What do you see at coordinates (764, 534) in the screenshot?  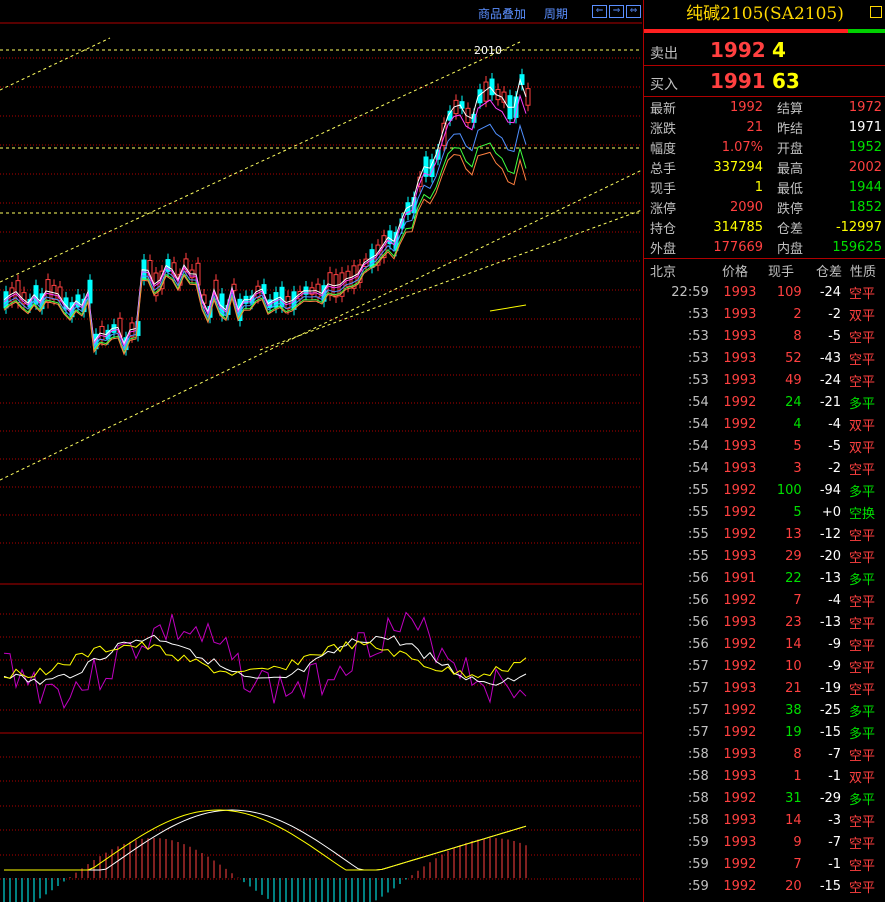 I see `tick-row: :55 1992 13 -12 空平` at bounding box center [764, 534].